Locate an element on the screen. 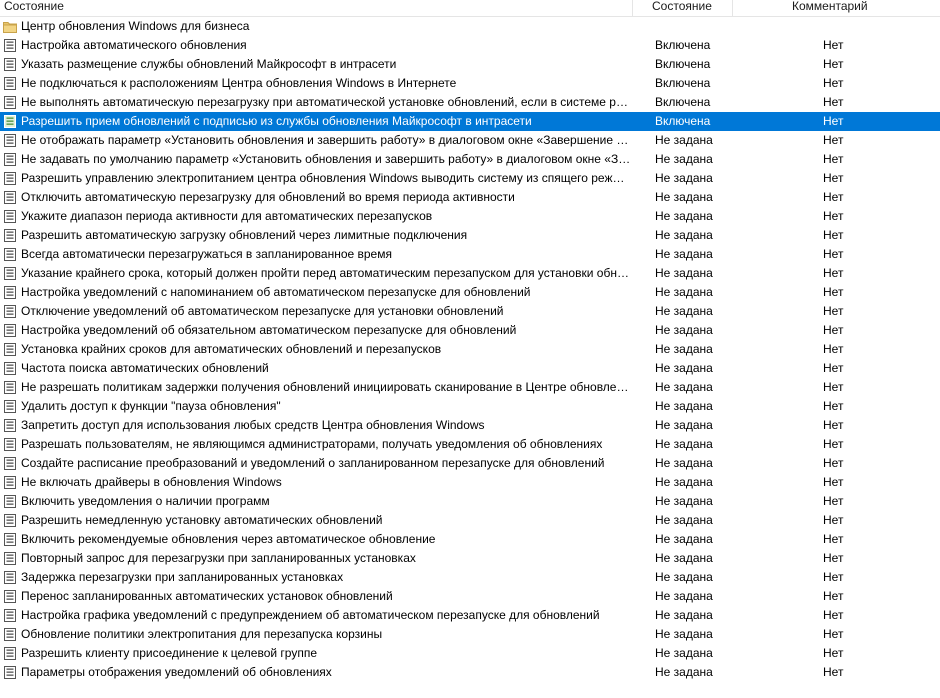  policy-name: Частота поиска автоматических обновлений is located at coordinates (145, 368).